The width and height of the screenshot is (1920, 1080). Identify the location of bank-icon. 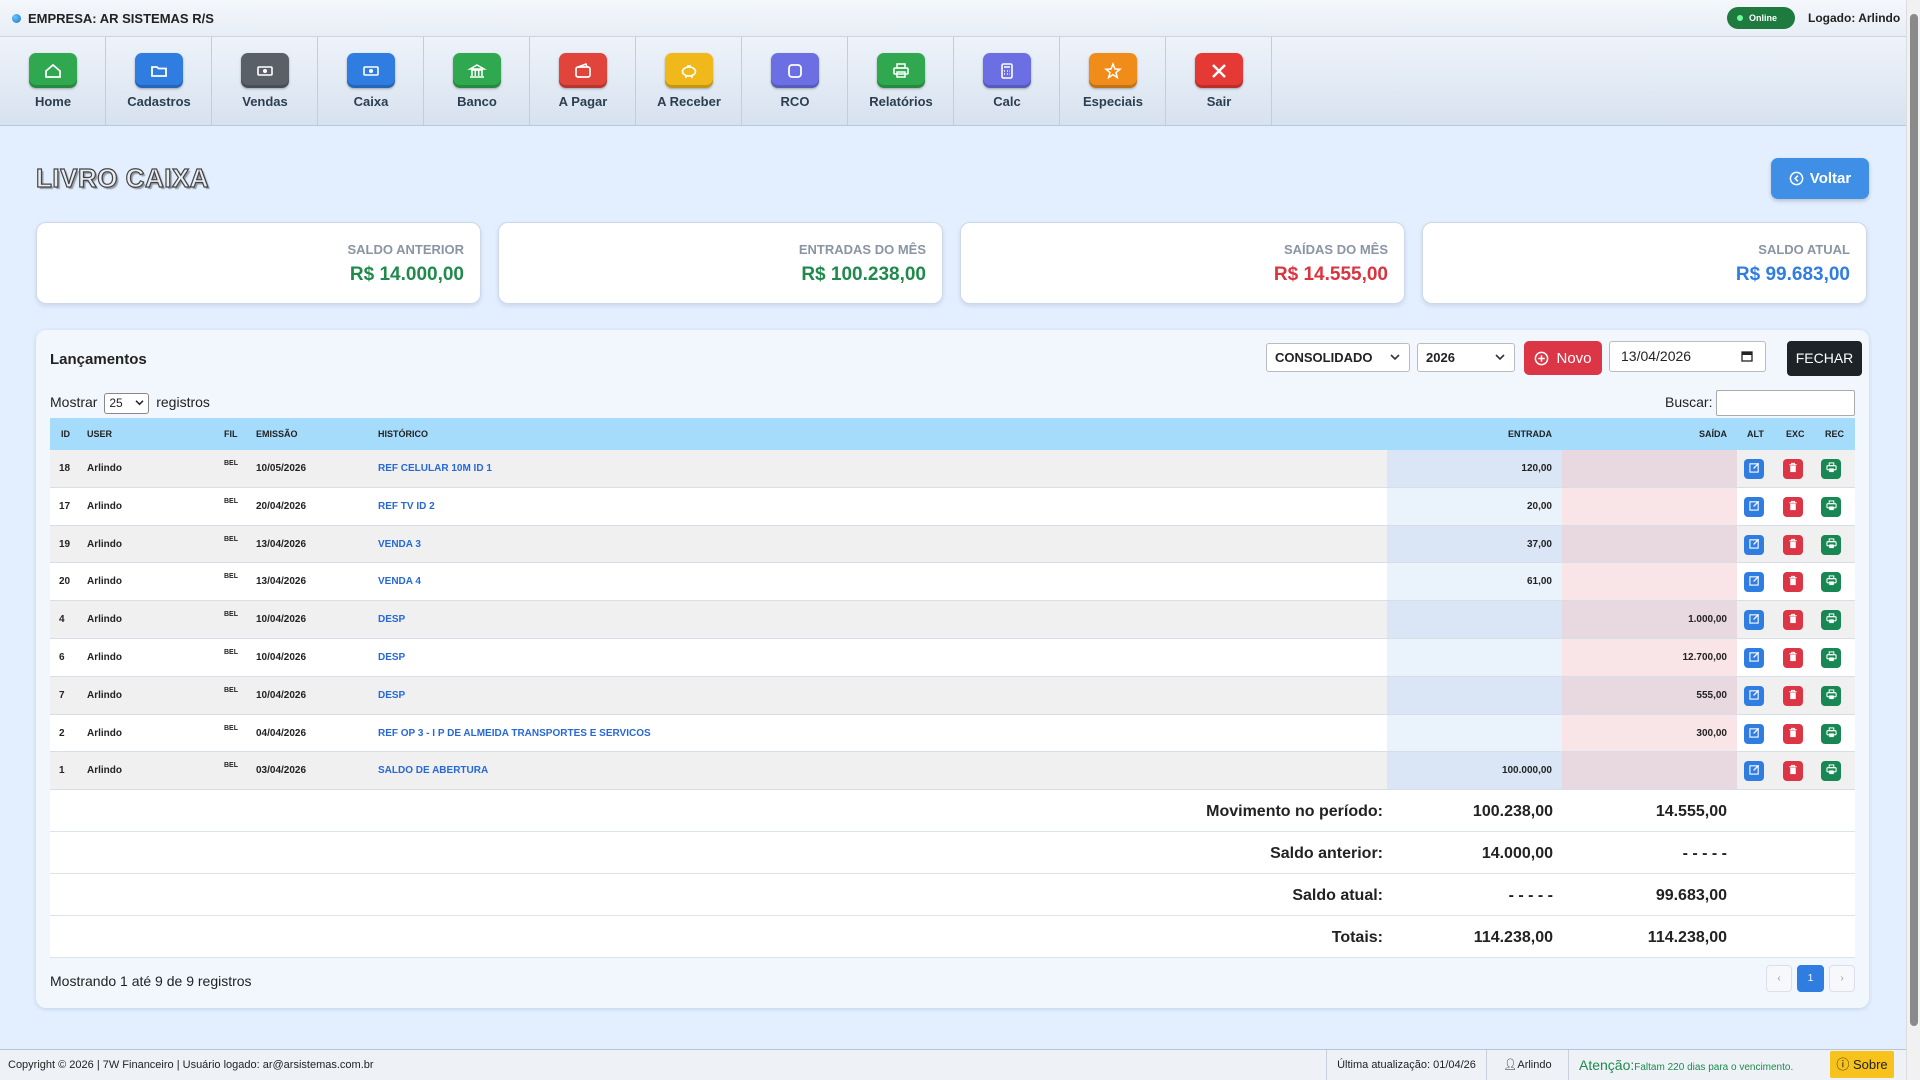
(477, 70).